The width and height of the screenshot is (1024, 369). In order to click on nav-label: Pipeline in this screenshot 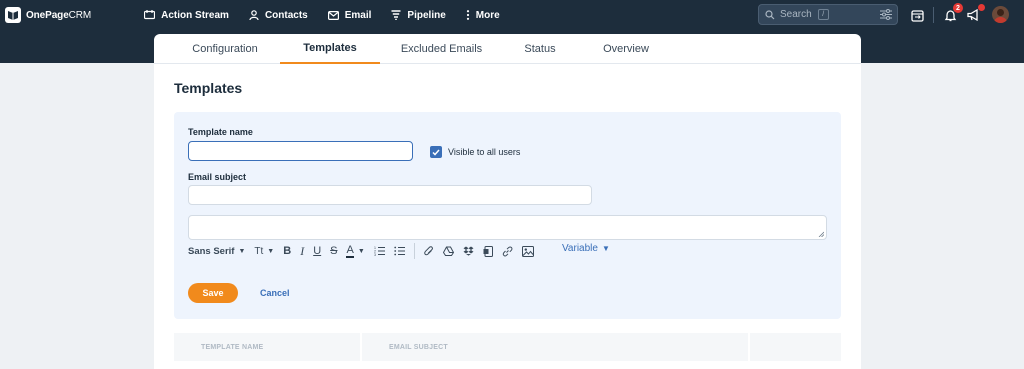, I will do `click(426, 15)`.